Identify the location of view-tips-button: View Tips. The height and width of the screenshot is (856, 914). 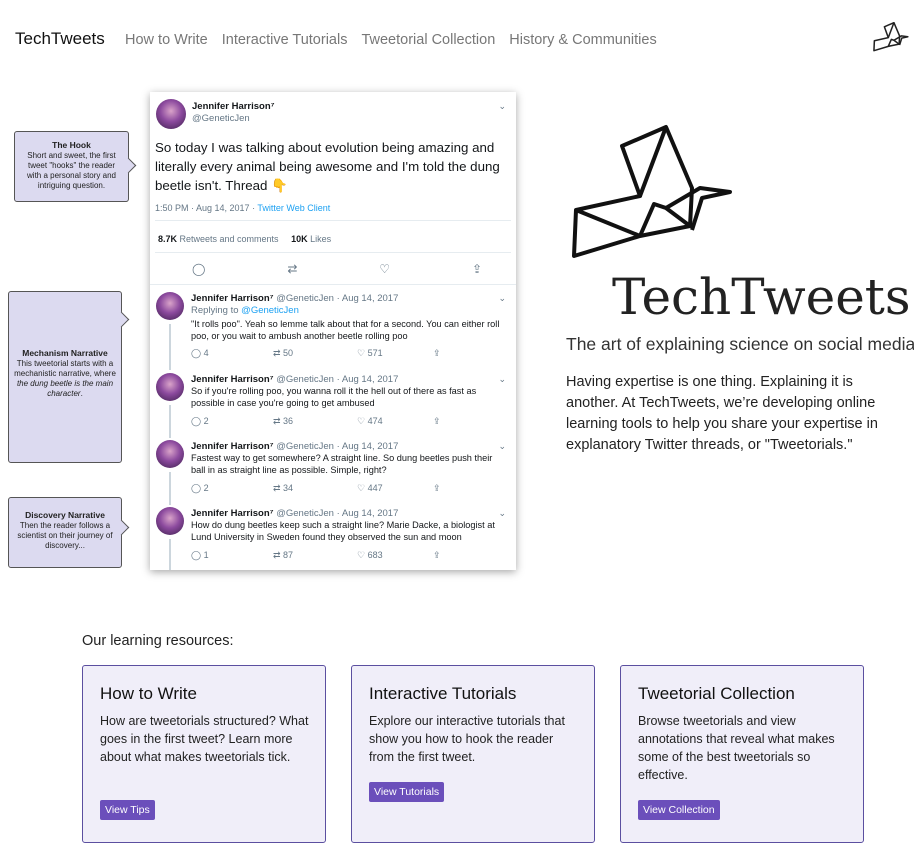
(127, 810).